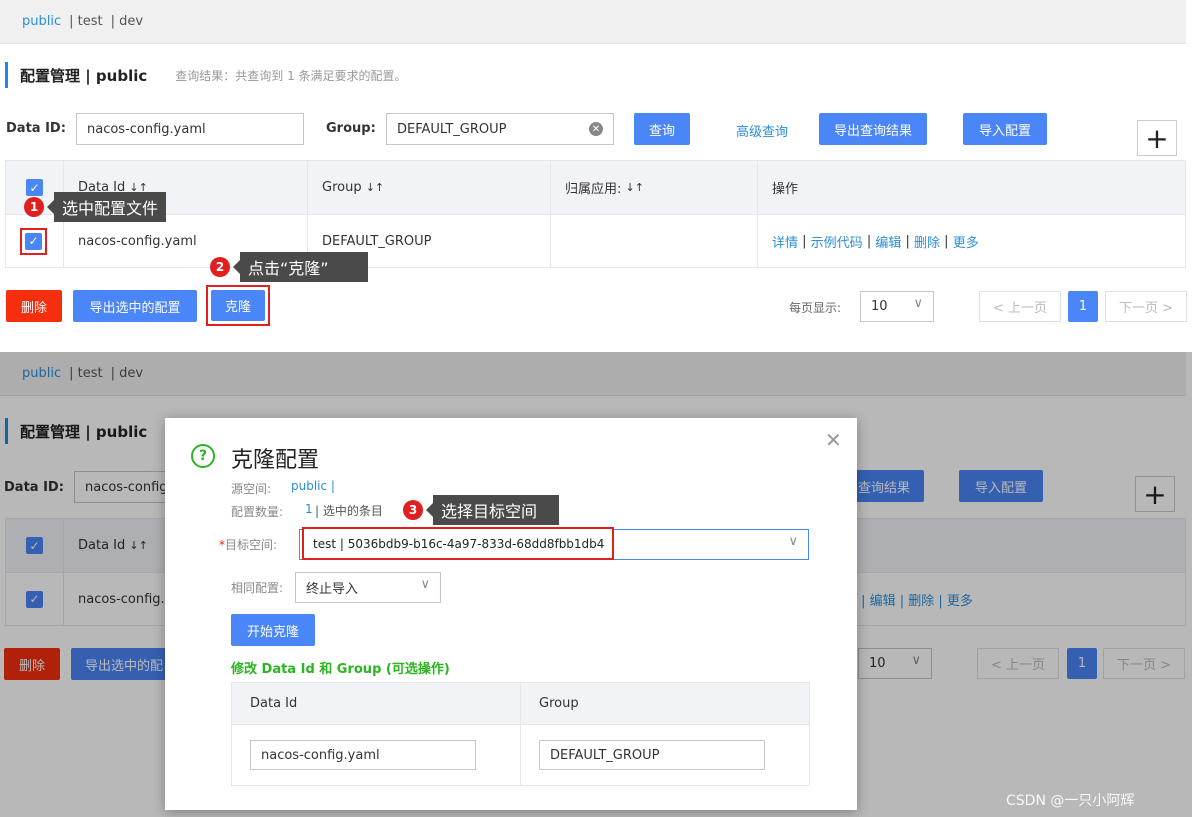  What do you see at coordinates (873, 129) in the screenshot?
I see `export-results-button: 导出查询结果` at bounding box center [873, 129].